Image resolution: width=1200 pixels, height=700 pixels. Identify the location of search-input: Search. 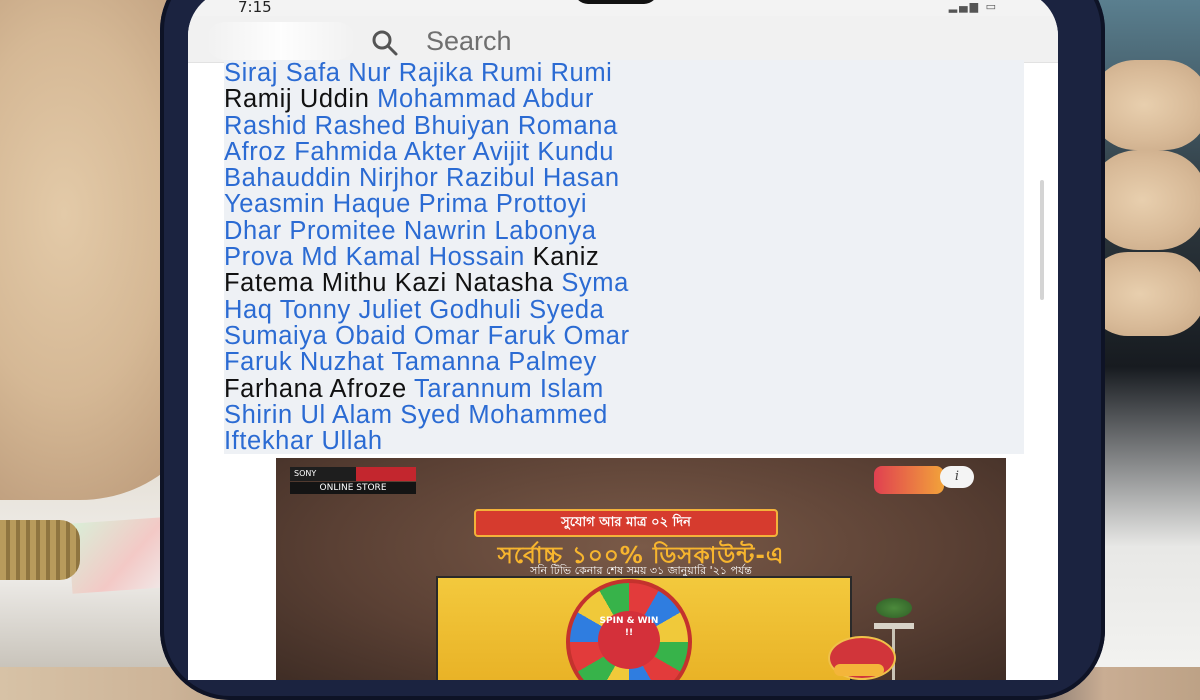
(469, 41).